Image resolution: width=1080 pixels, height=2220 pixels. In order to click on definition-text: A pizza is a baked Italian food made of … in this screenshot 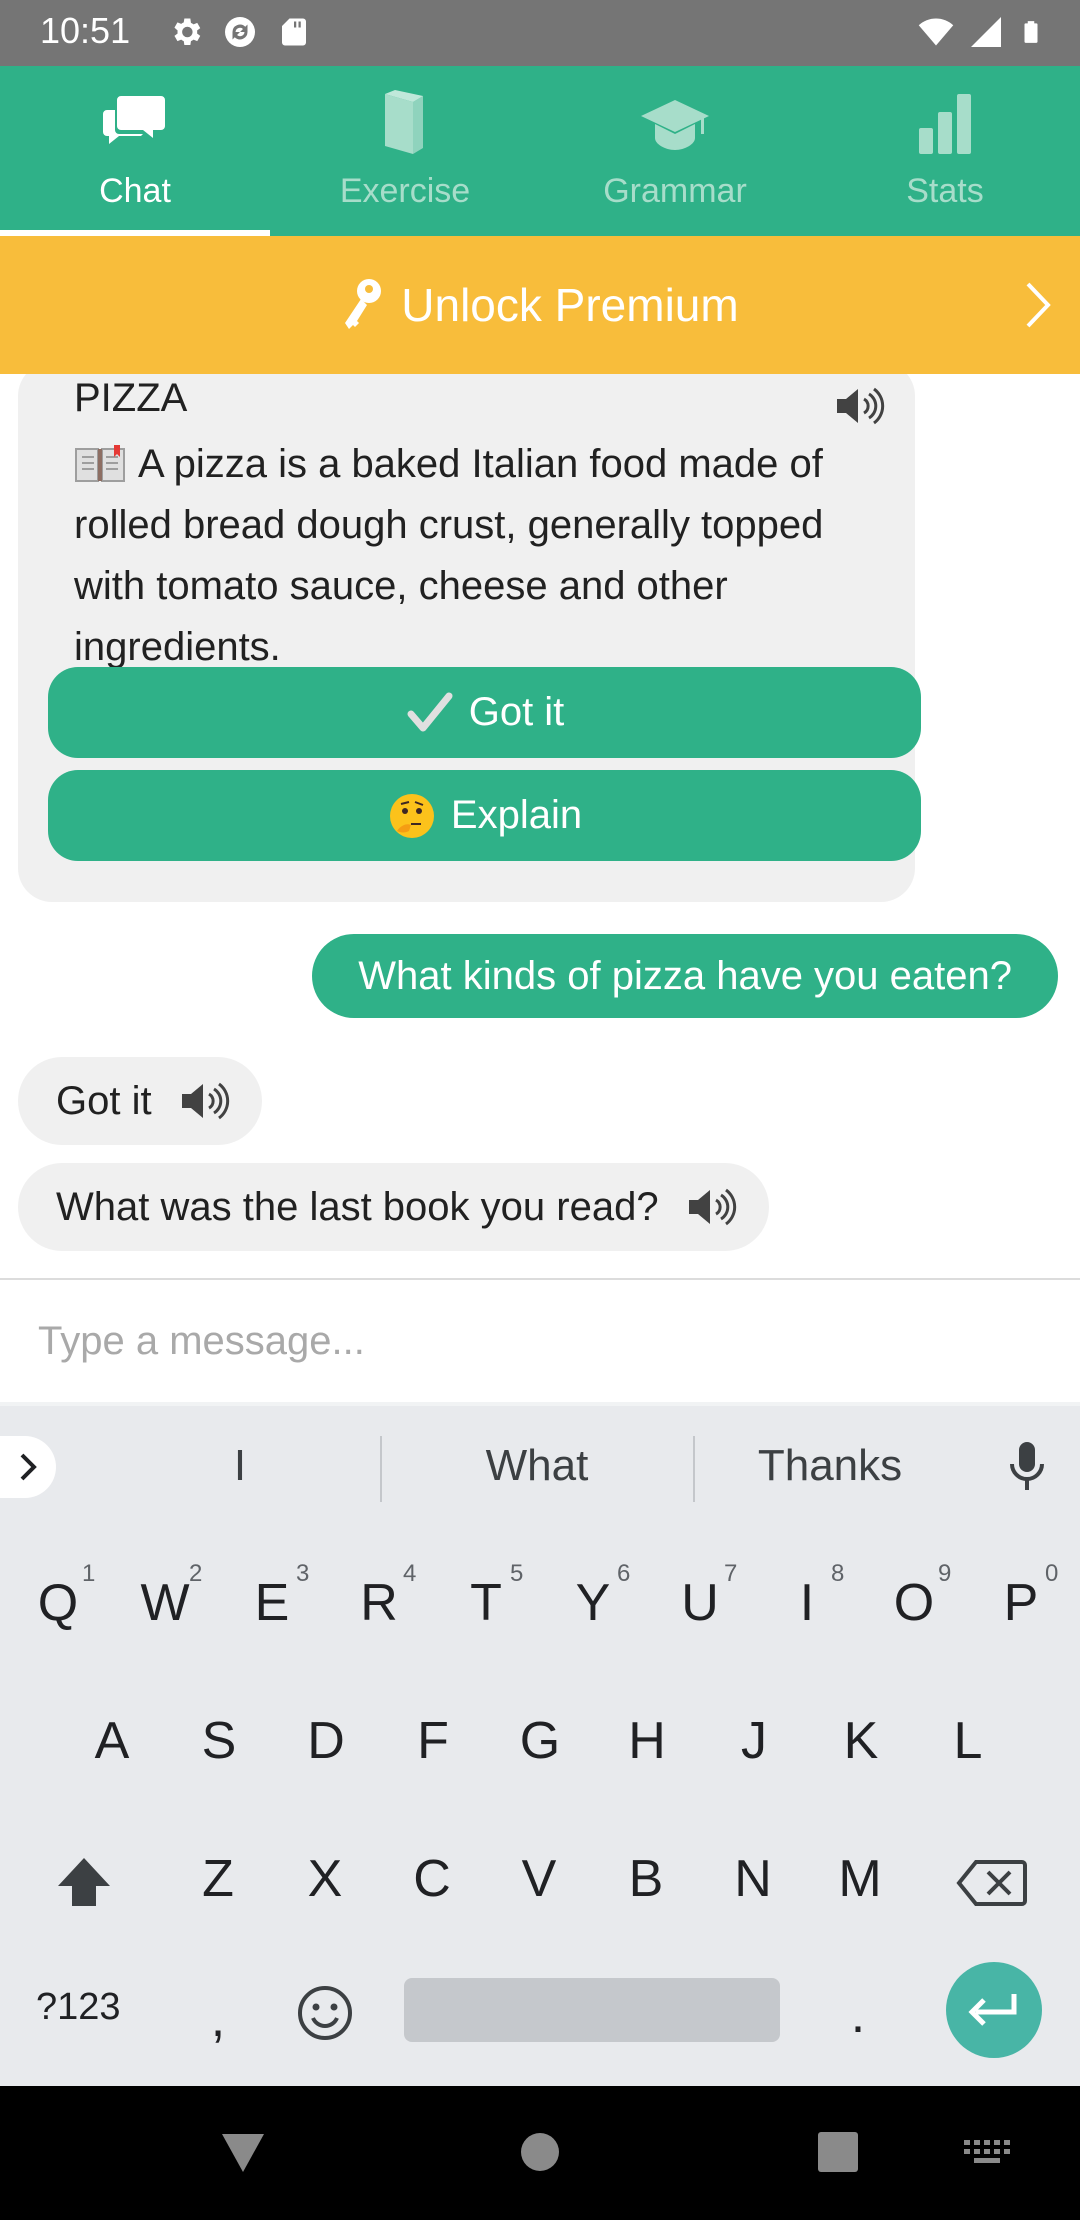, I will do `click(449, 555)`.